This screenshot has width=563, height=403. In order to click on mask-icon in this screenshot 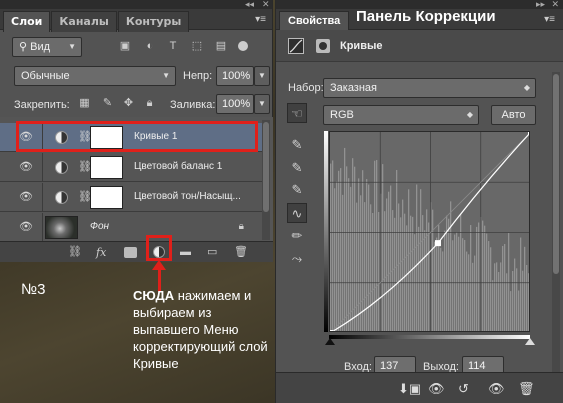, I will do `click(323, 46)`.